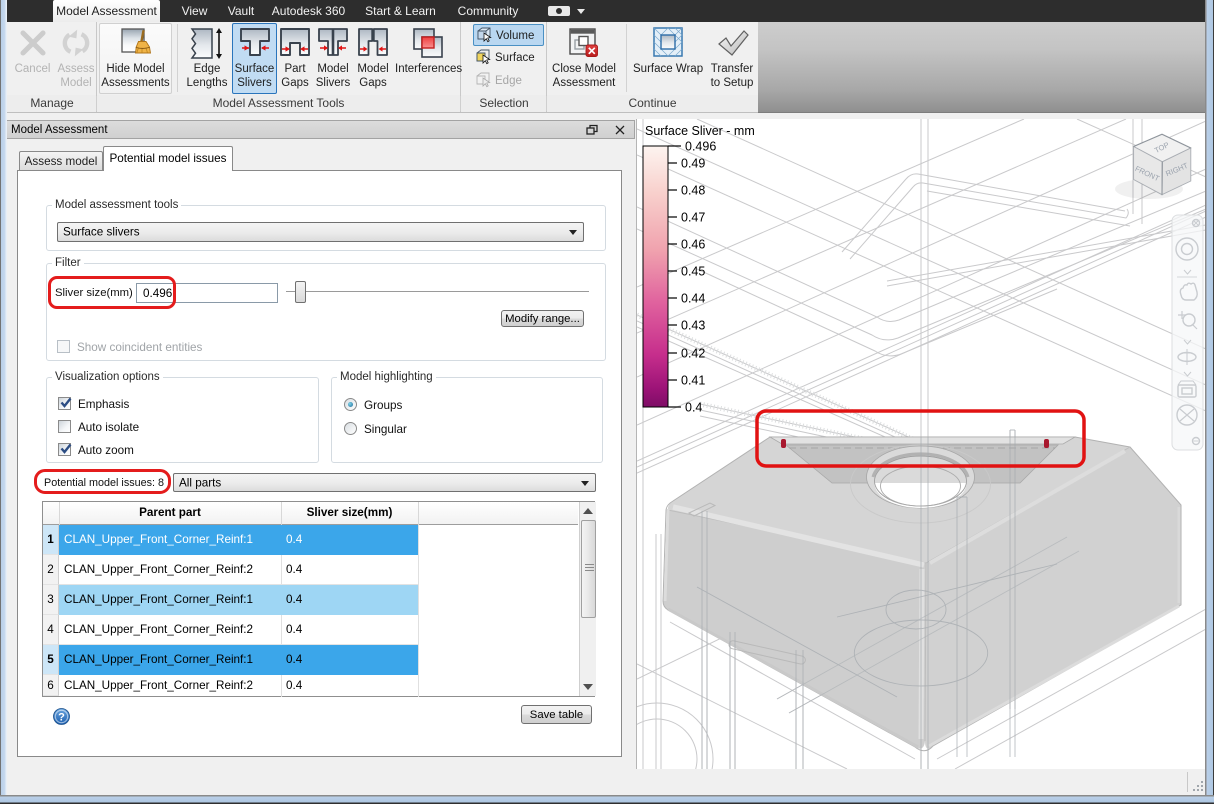  Describe the element at coordinates (693, 164) in the screenshot. I see `svg-text: 0.49` at that location.